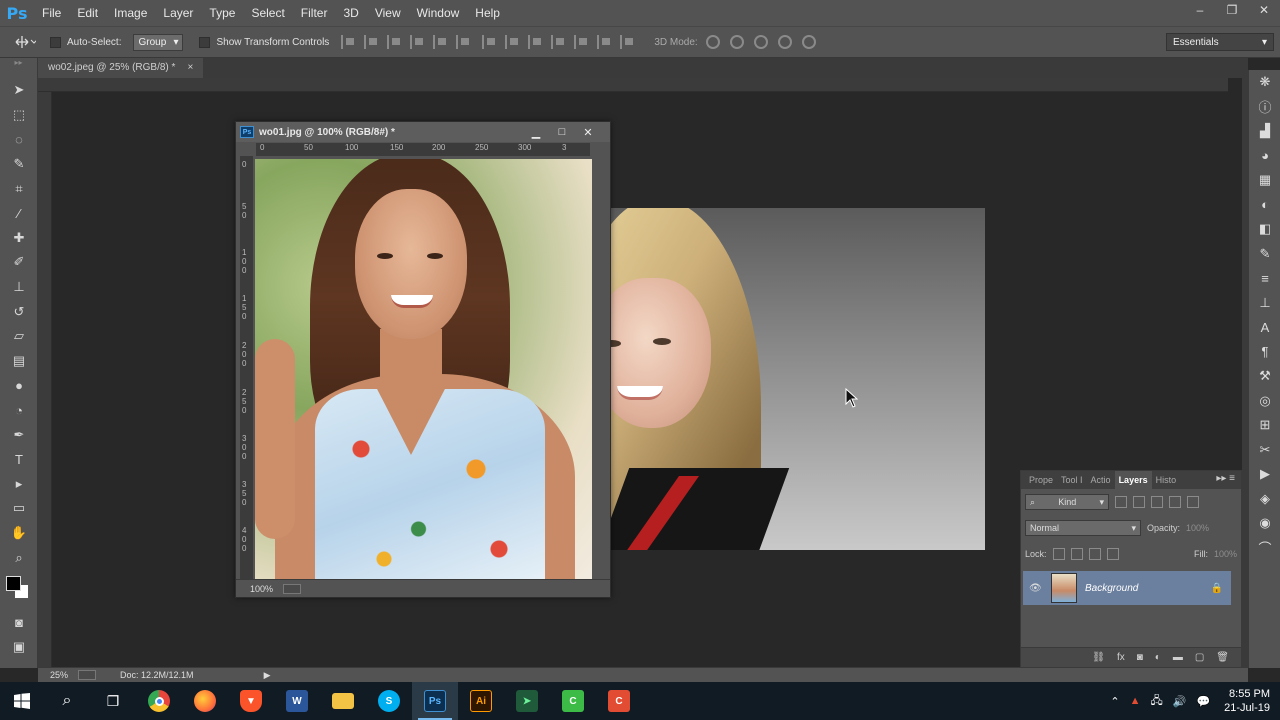  I want to click on layer-style-icon: fx, so click(1121, 657).